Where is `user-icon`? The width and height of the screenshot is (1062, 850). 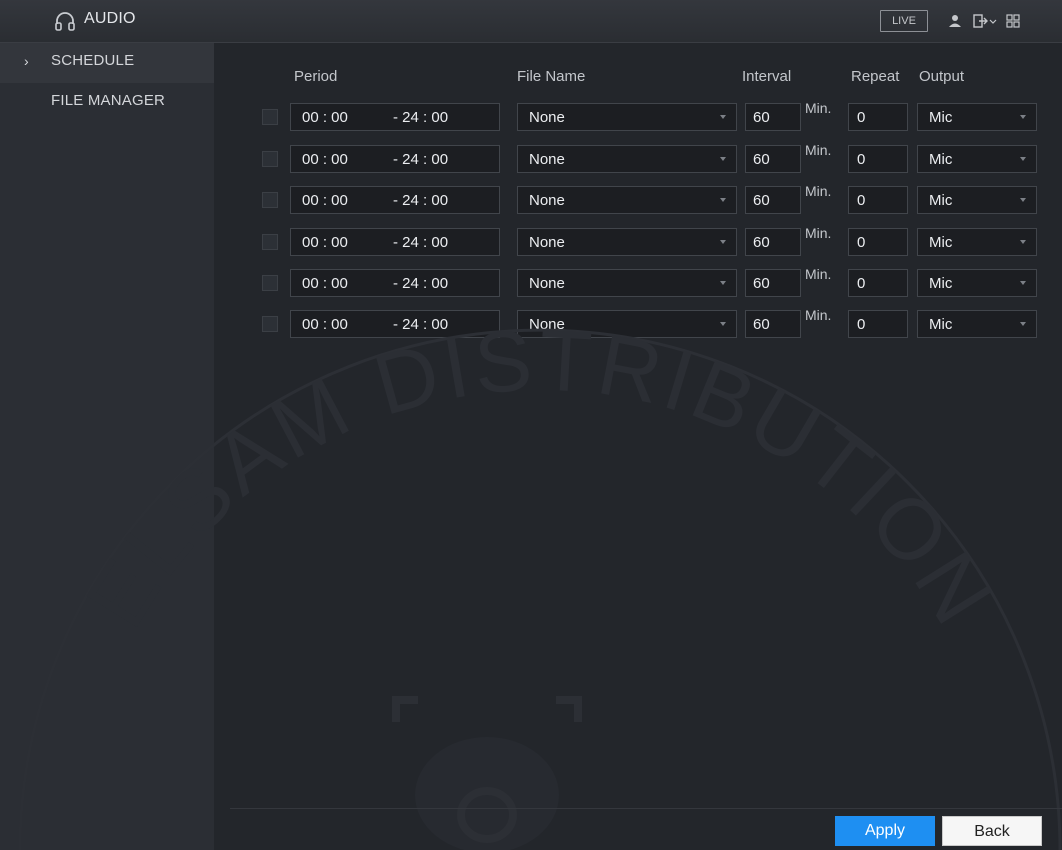
user-icon is located at coordinates (955, 21).